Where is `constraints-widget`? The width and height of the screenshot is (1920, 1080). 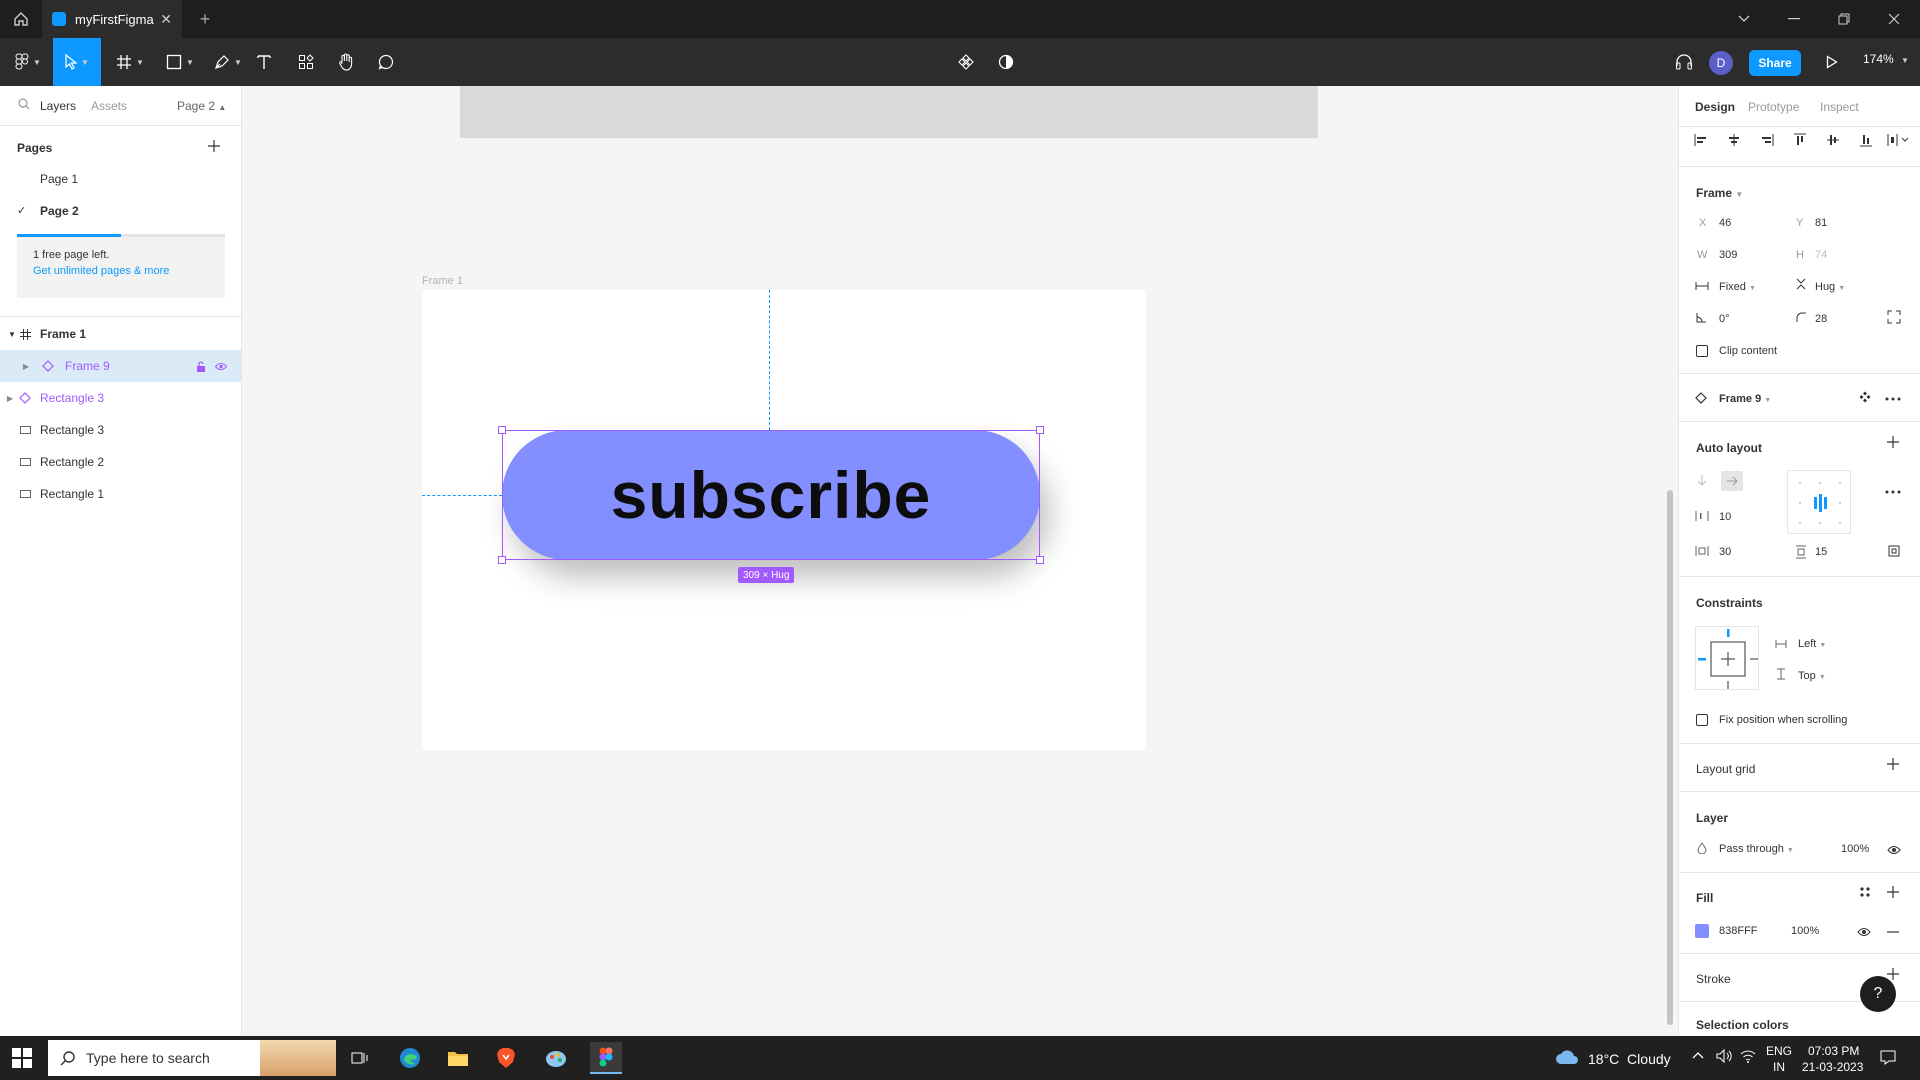 constraints-widget is located at coordinates (1727, 658).